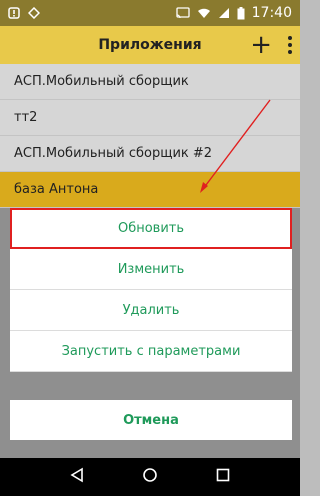 This screenshot has width=320, height=496. I want to click on page-title: Приложения, so click(150, 45).